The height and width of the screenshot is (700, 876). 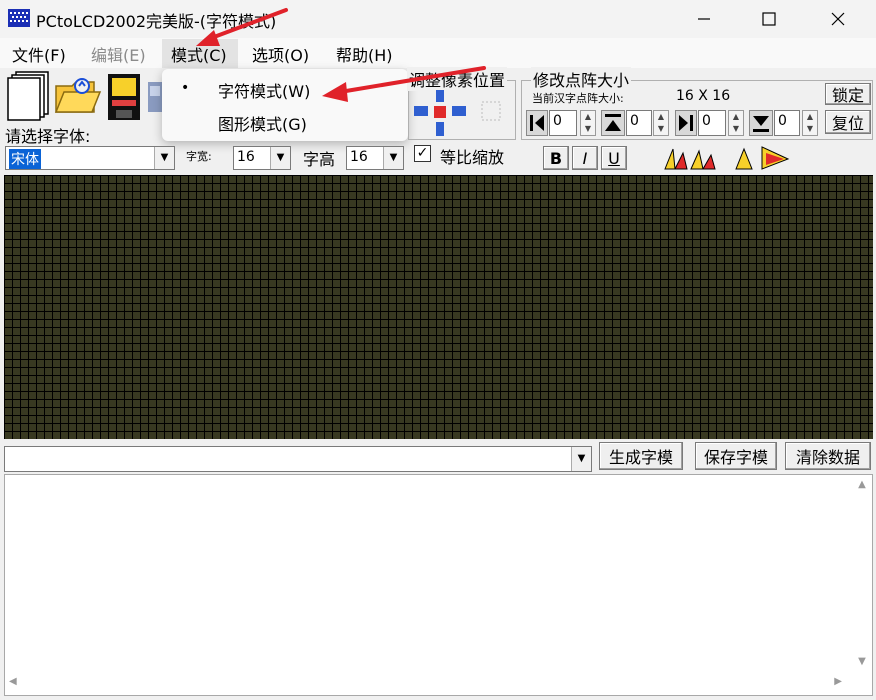 What do you see at coordinates (848, 122) in the screenshot?
I see `reset-button: 复位` at bounding box center [848, 122].